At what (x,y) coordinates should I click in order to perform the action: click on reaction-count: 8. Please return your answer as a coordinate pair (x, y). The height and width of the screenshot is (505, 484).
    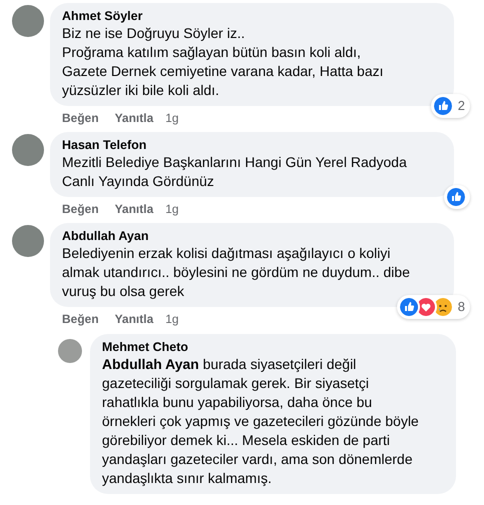
    Looking at the image, I should click on (461, 307).